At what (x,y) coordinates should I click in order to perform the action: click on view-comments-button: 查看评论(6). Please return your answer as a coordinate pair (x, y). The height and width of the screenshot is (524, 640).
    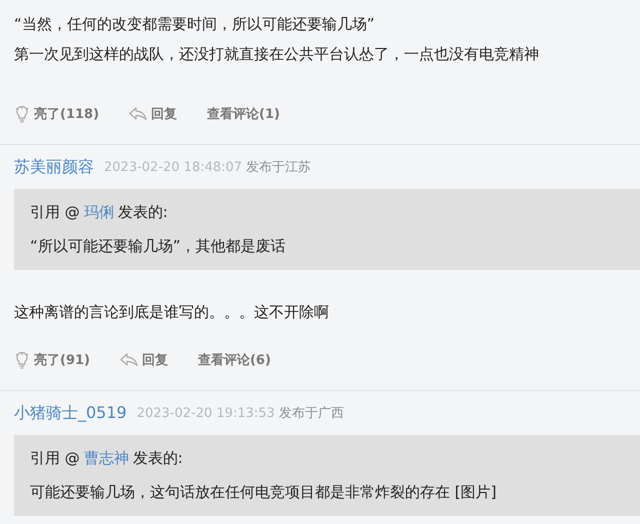
    Looking at the image, I should click on (234, 360).